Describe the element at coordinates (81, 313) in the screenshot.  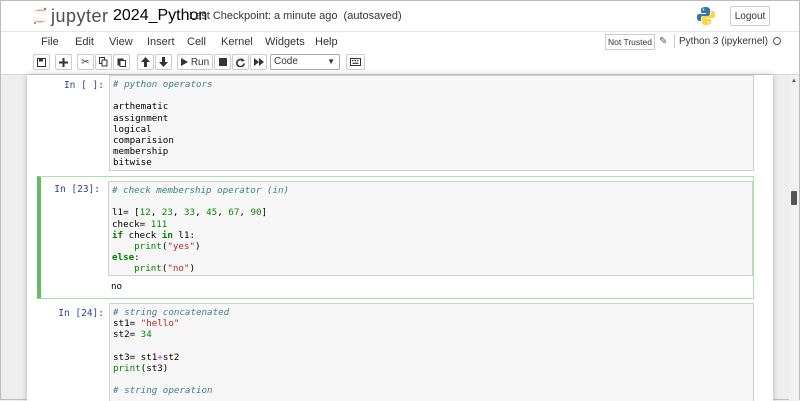
I see `cell-prompt: In [24]:` at that location.